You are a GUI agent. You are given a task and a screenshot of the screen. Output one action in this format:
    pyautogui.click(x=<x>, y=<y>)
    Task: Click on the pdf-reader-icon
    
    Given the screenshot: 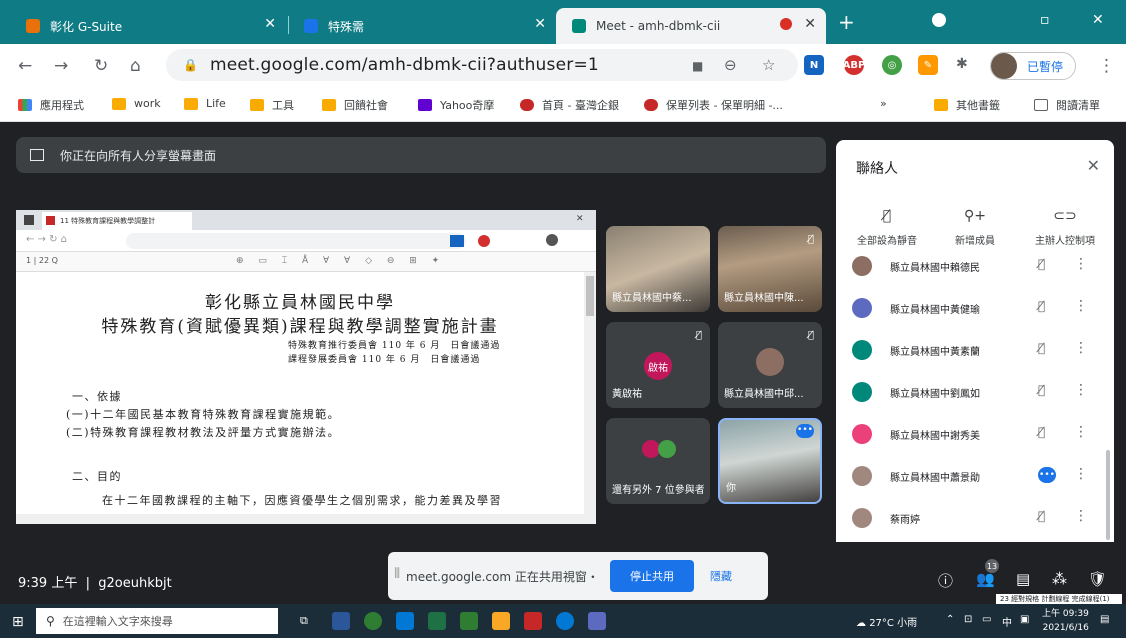 What is the action you would take?
    pyautogui.click(x=533, y=621)
    